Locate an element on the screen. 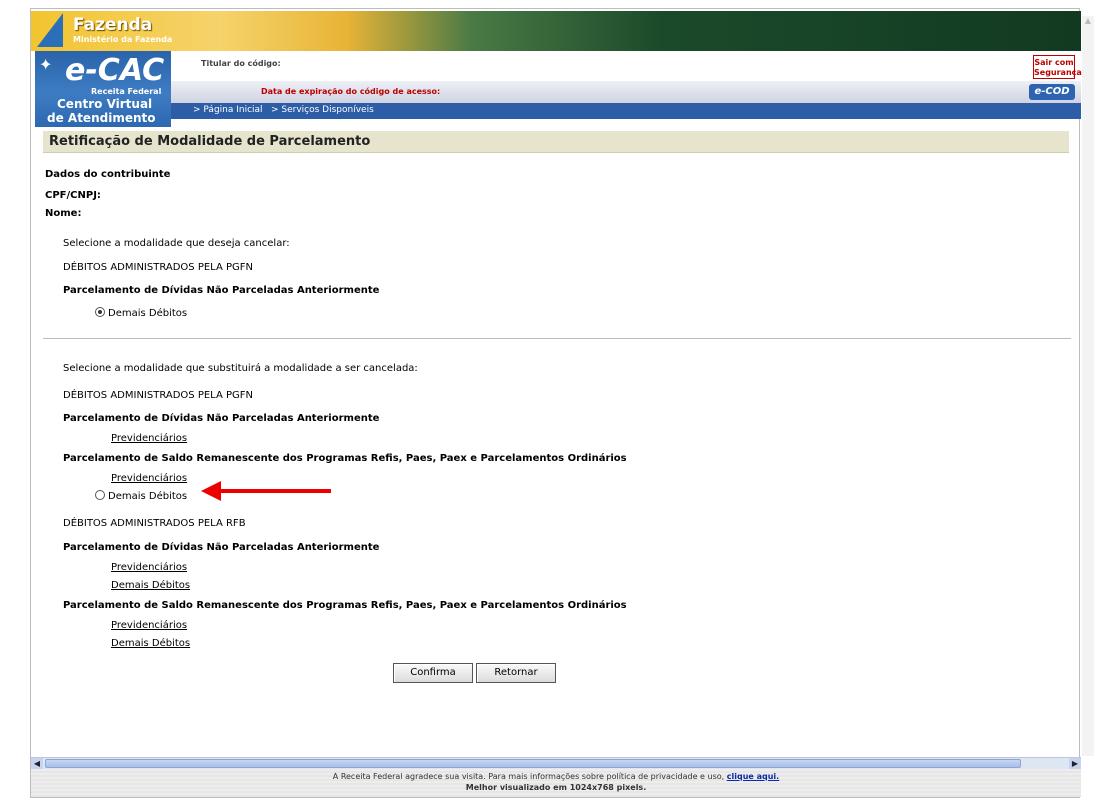  nav-servicos-disponiveis: > Serviços Disponíveis is located at coordinates (322, 110).